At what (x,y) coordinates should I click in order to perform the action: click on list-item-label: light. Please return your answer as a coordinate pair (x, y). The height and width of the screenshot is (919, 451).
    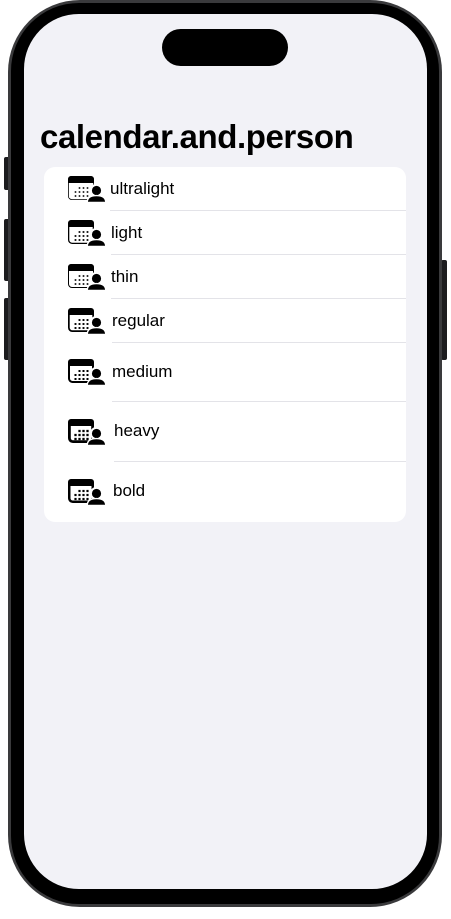
    Looking at the image, I should click on (127, 232).